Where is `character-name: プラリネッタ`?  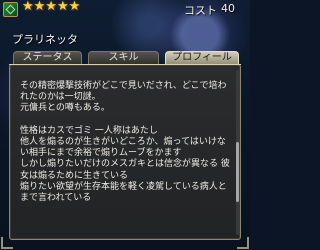
character-name: プラリネッタ is located at coordinates (45, 39).